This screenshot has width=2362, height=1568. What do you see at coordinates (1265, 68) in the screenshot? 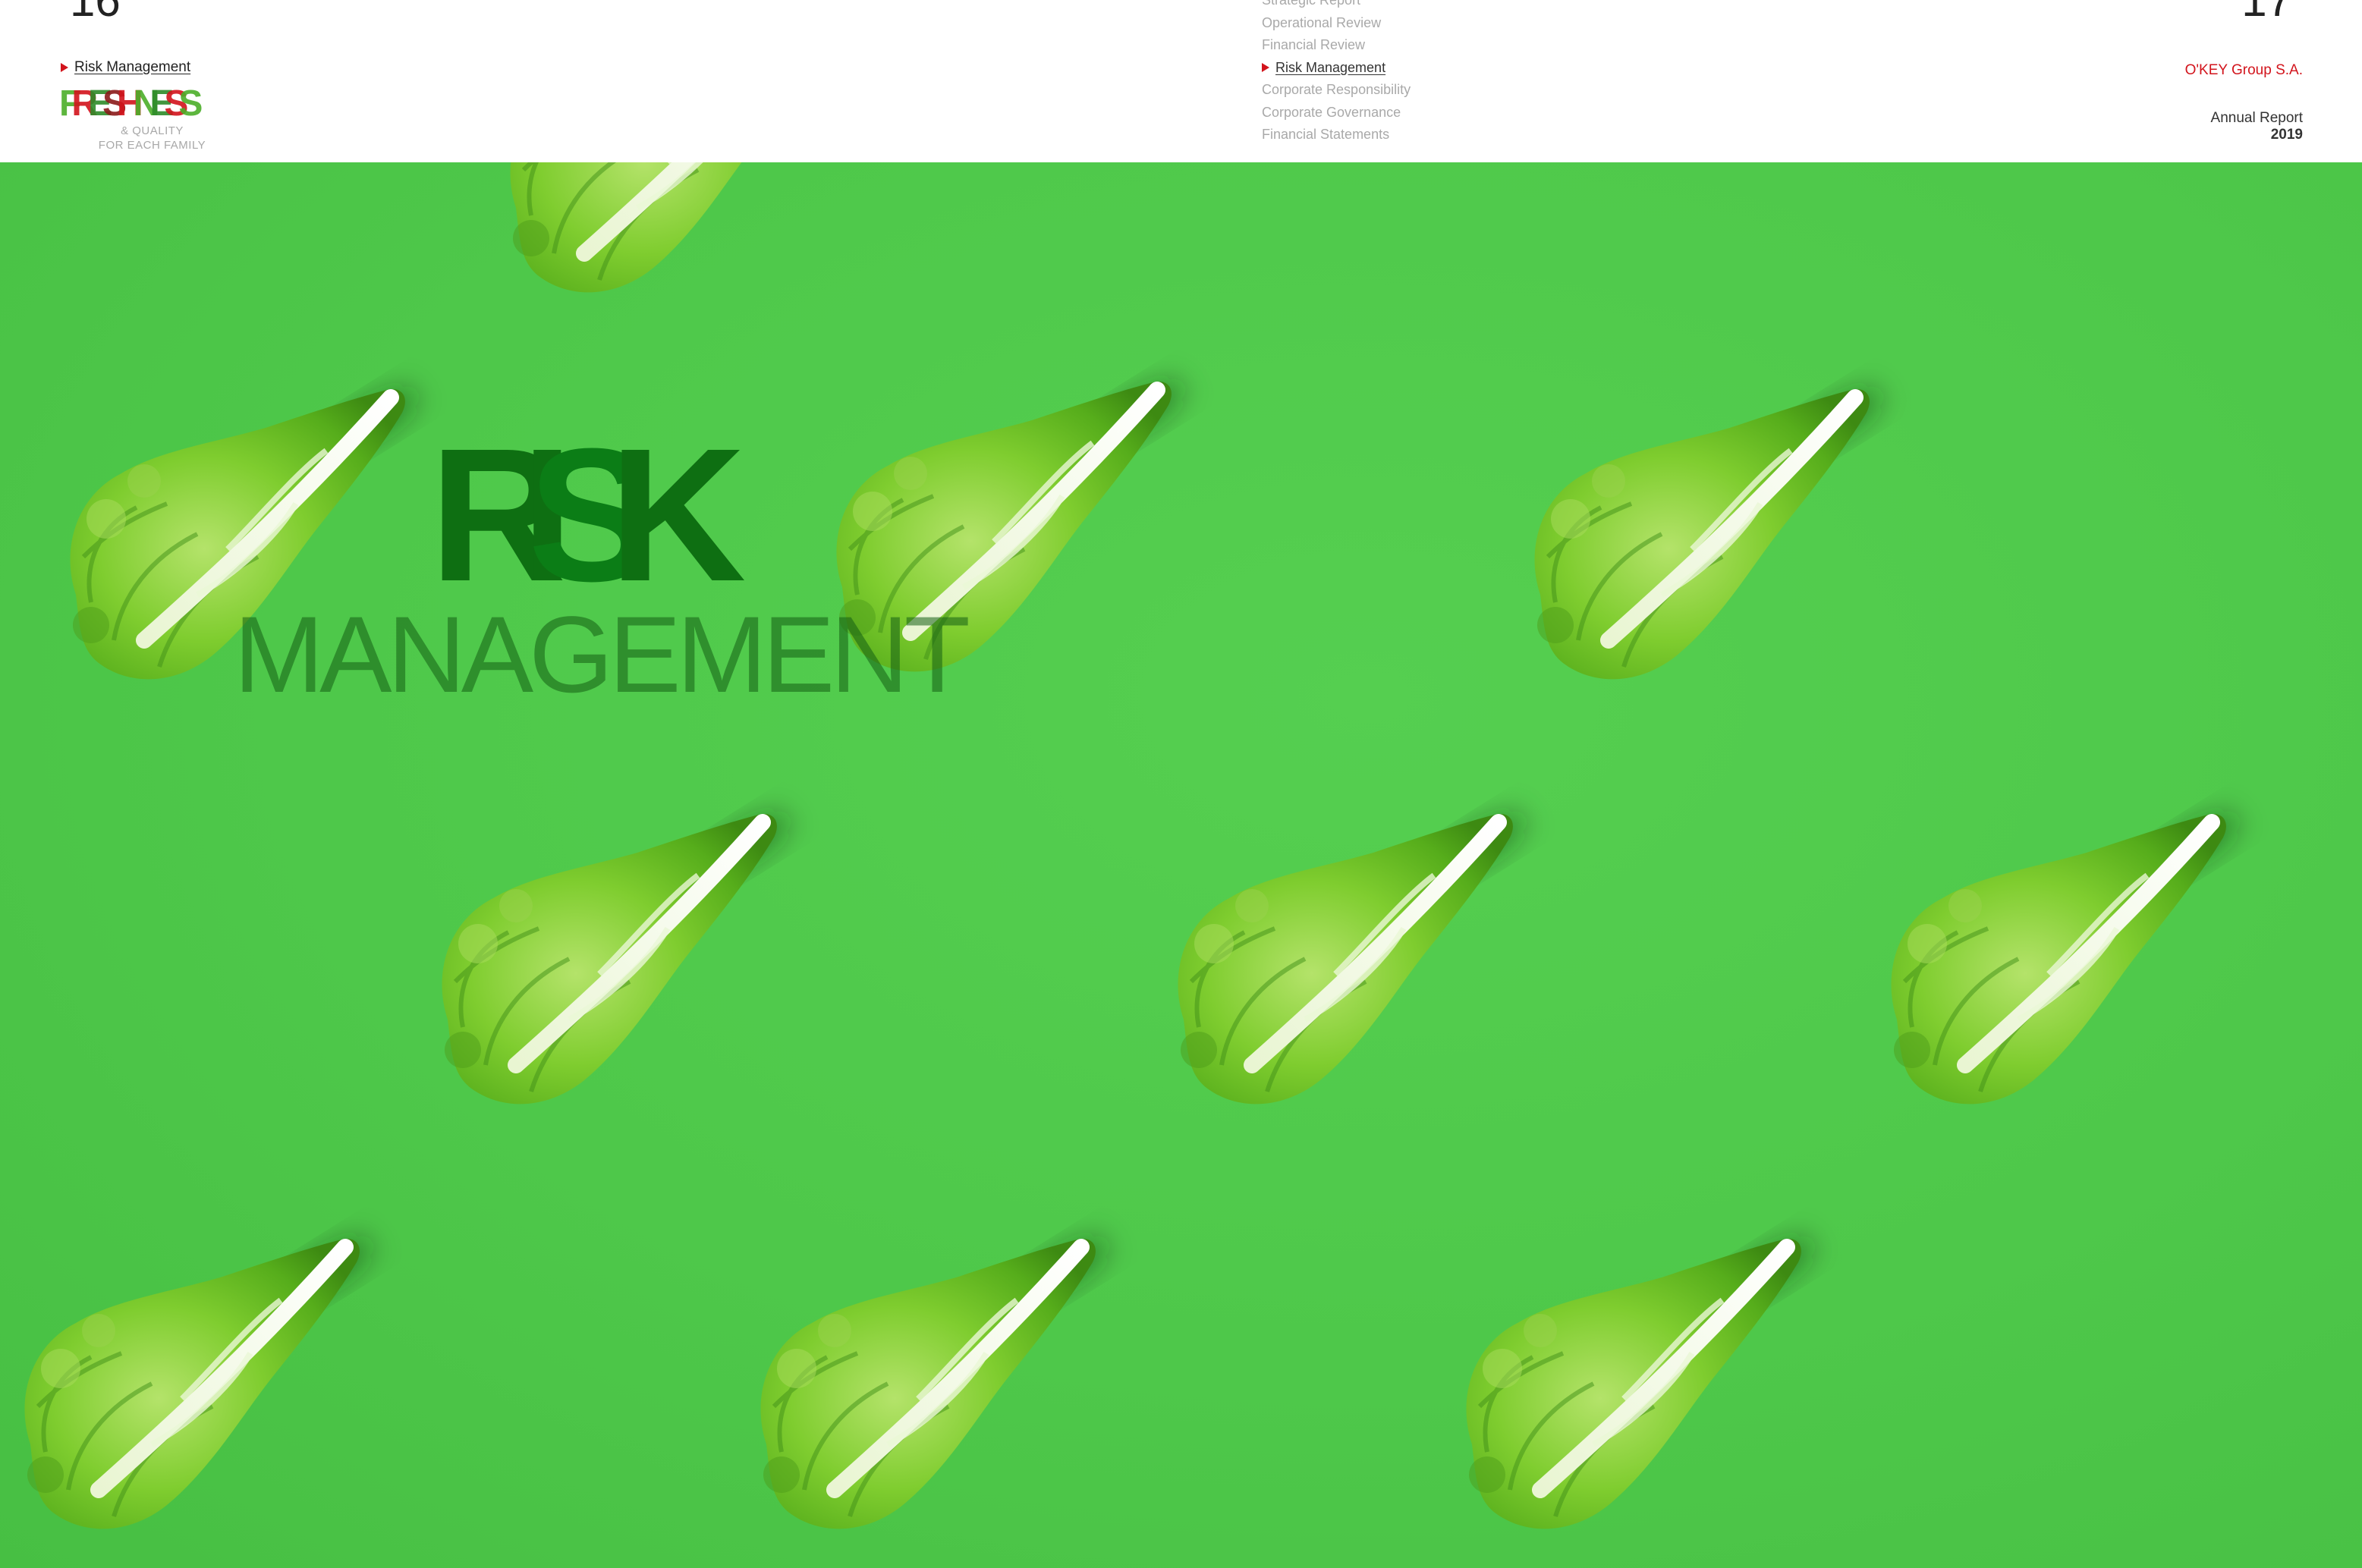
I see `nav-active-arrow-icon` at bounding box center [1265, 68].